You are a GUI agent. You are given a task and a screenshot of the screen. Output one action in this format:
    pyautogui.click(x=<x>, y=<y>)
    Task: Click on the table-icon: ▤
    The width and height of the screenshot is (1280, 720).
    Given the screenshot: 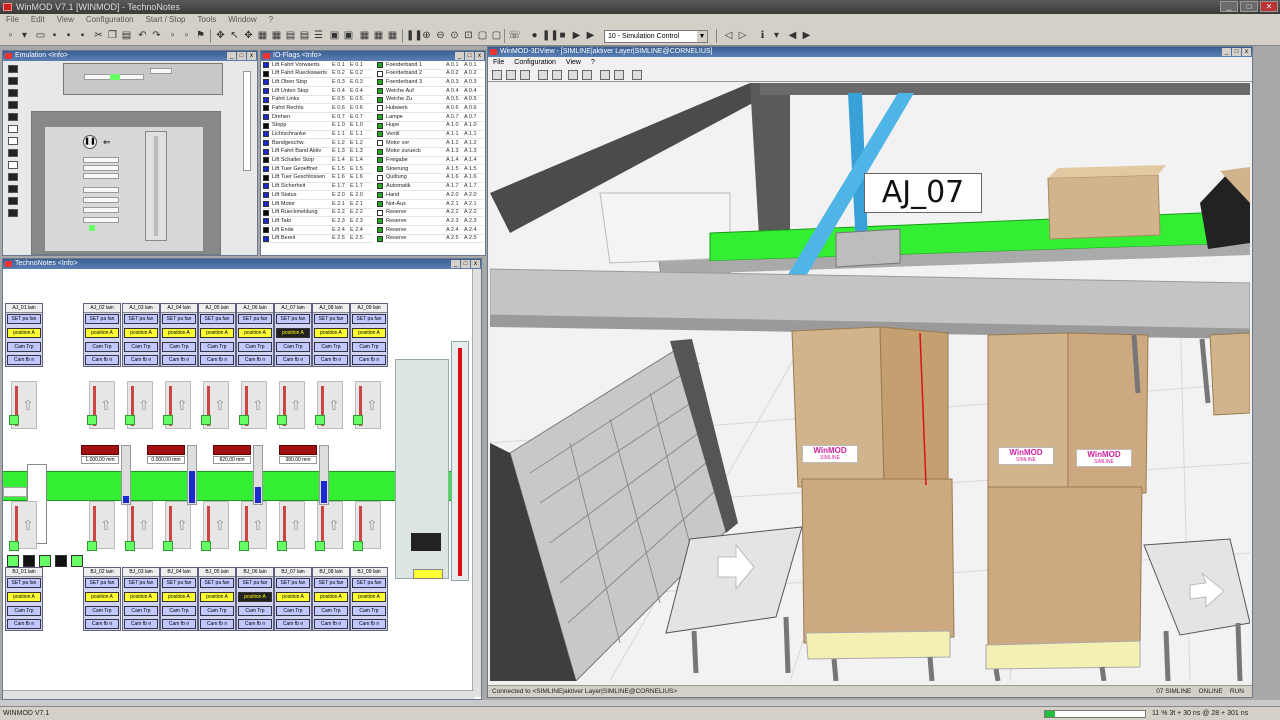 What is the action you would take?
    pyautogui.click(x=290, y=35)
    